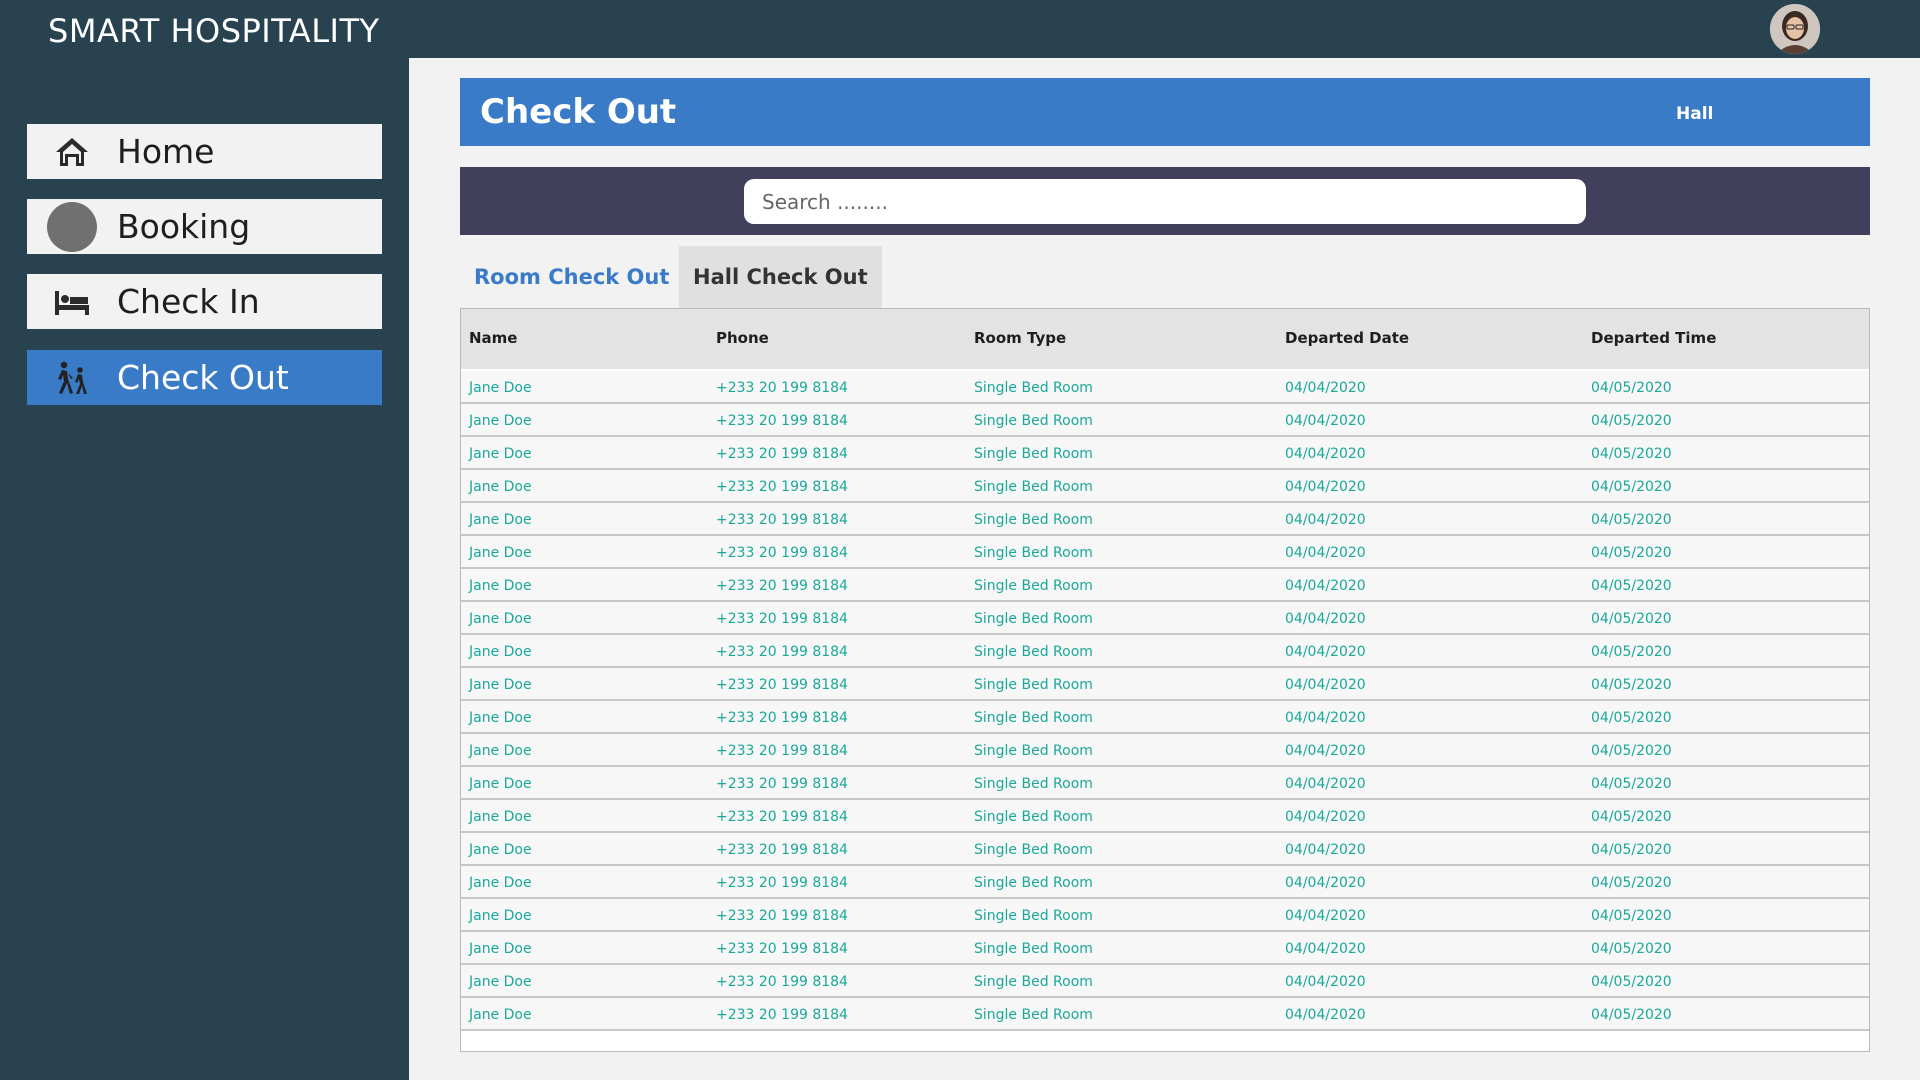 The width and height of the screenshot is (1920, 1080). What do you see at coordinates (72, 226) in the screenshot?
I see `booking-circle-icon` at bounding box center [72, 226].